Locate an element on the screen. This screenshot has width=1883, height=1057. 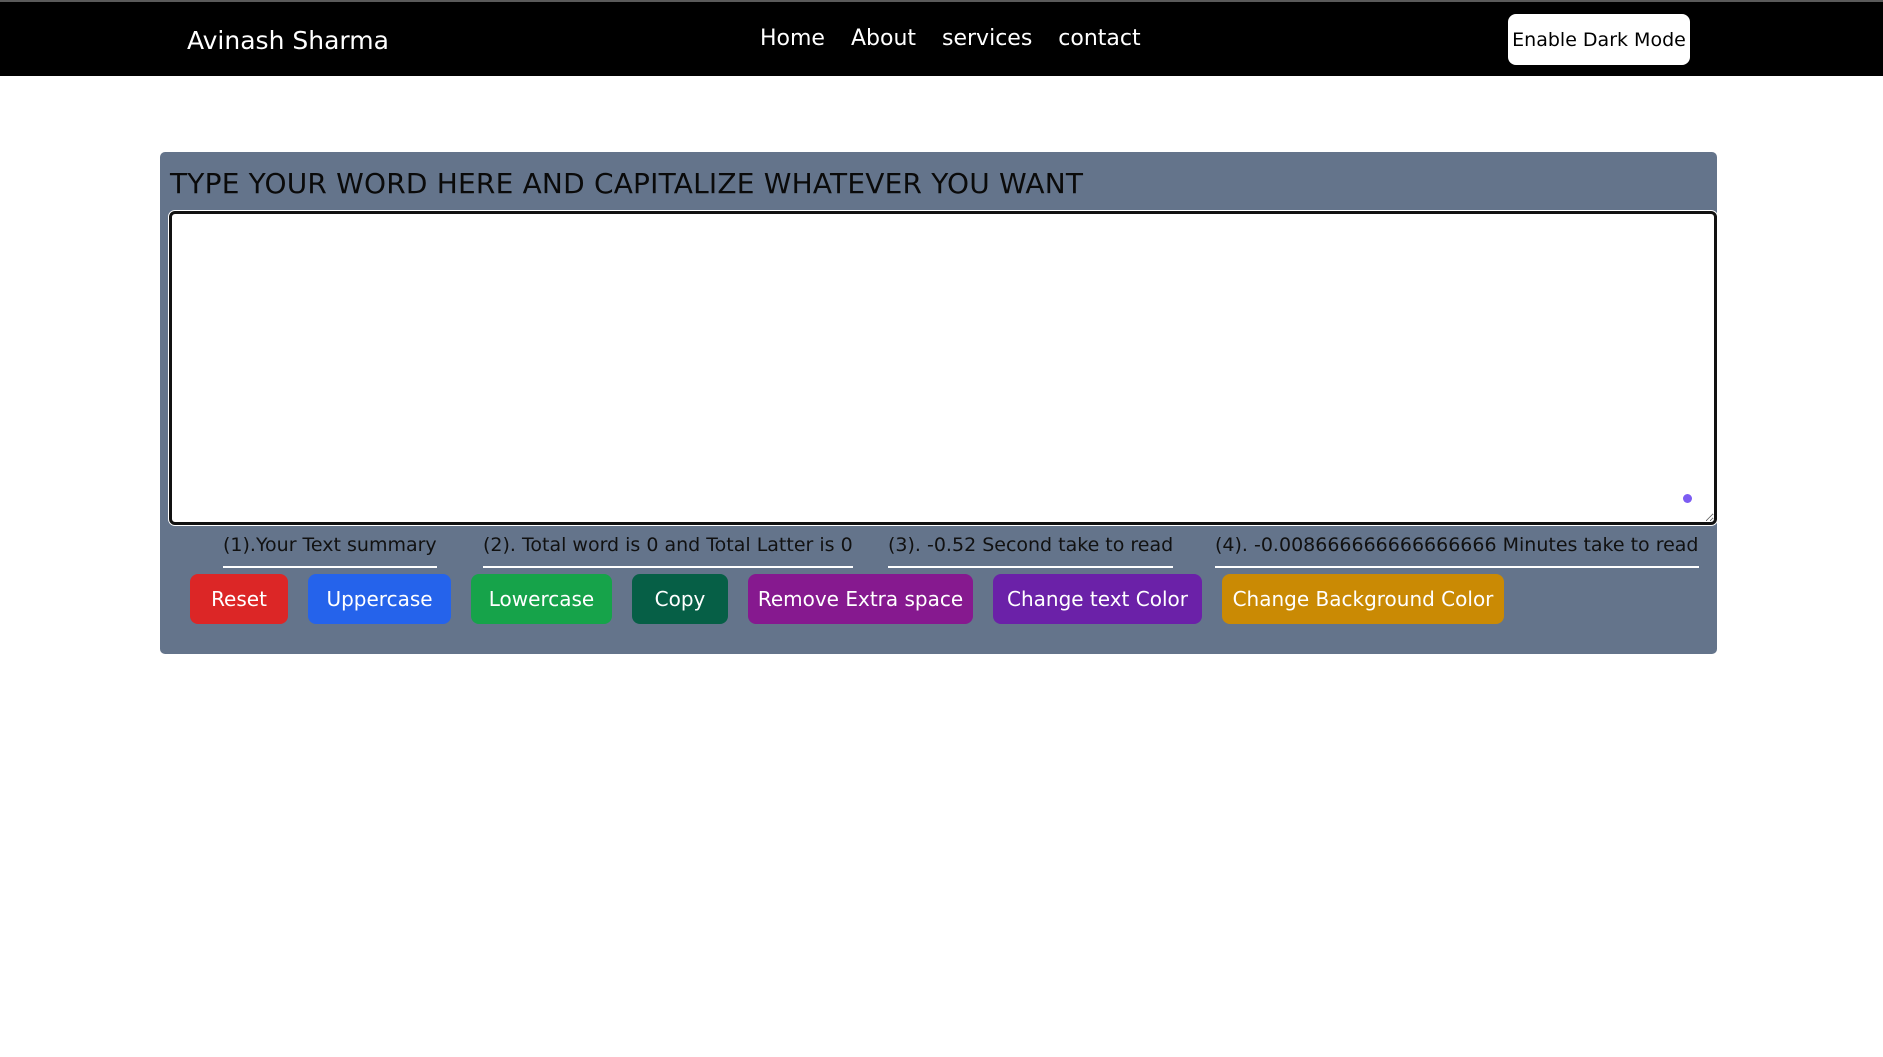
copy-button: Copy is located at coordinates (680, 599).